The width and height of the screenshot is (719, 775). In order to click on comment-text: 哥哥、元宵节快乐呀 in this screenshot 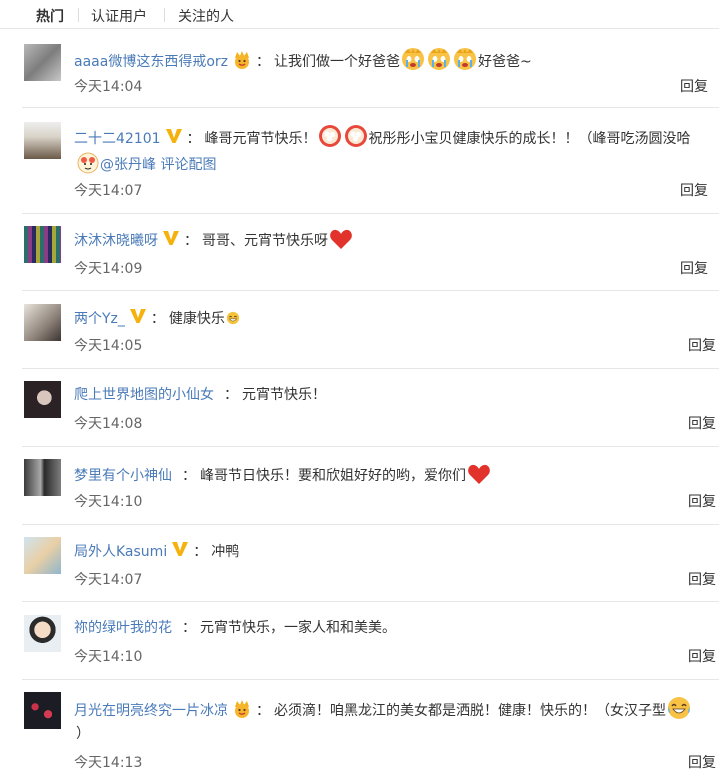, I will do `click(265, 241)`.